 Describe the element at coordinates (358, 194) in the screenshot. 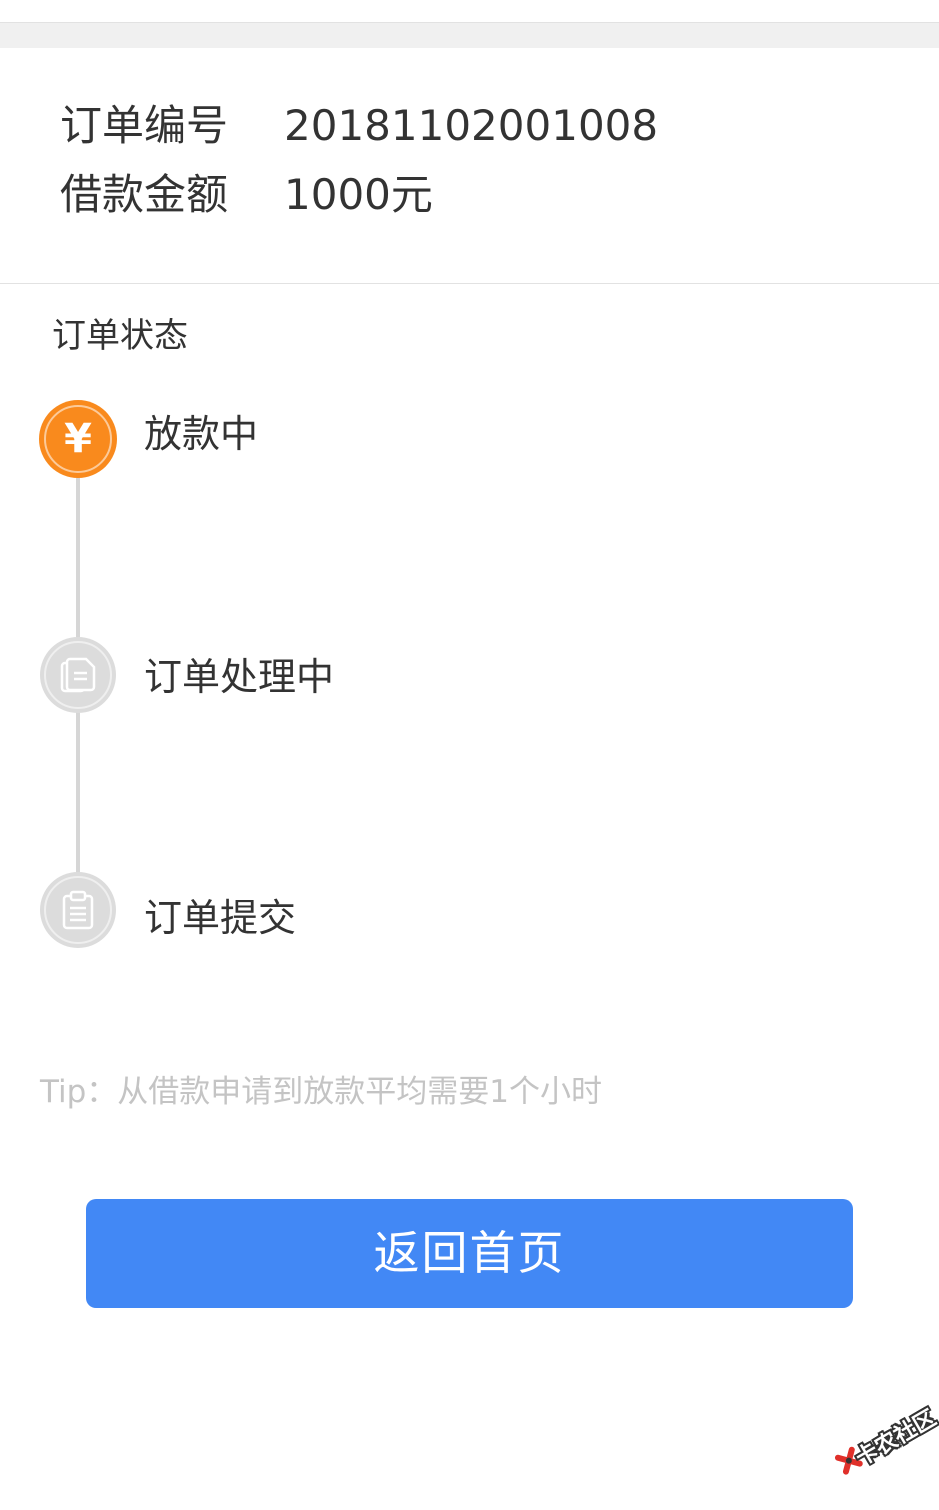

I see `loan-amount-value: 1000元` at that location.